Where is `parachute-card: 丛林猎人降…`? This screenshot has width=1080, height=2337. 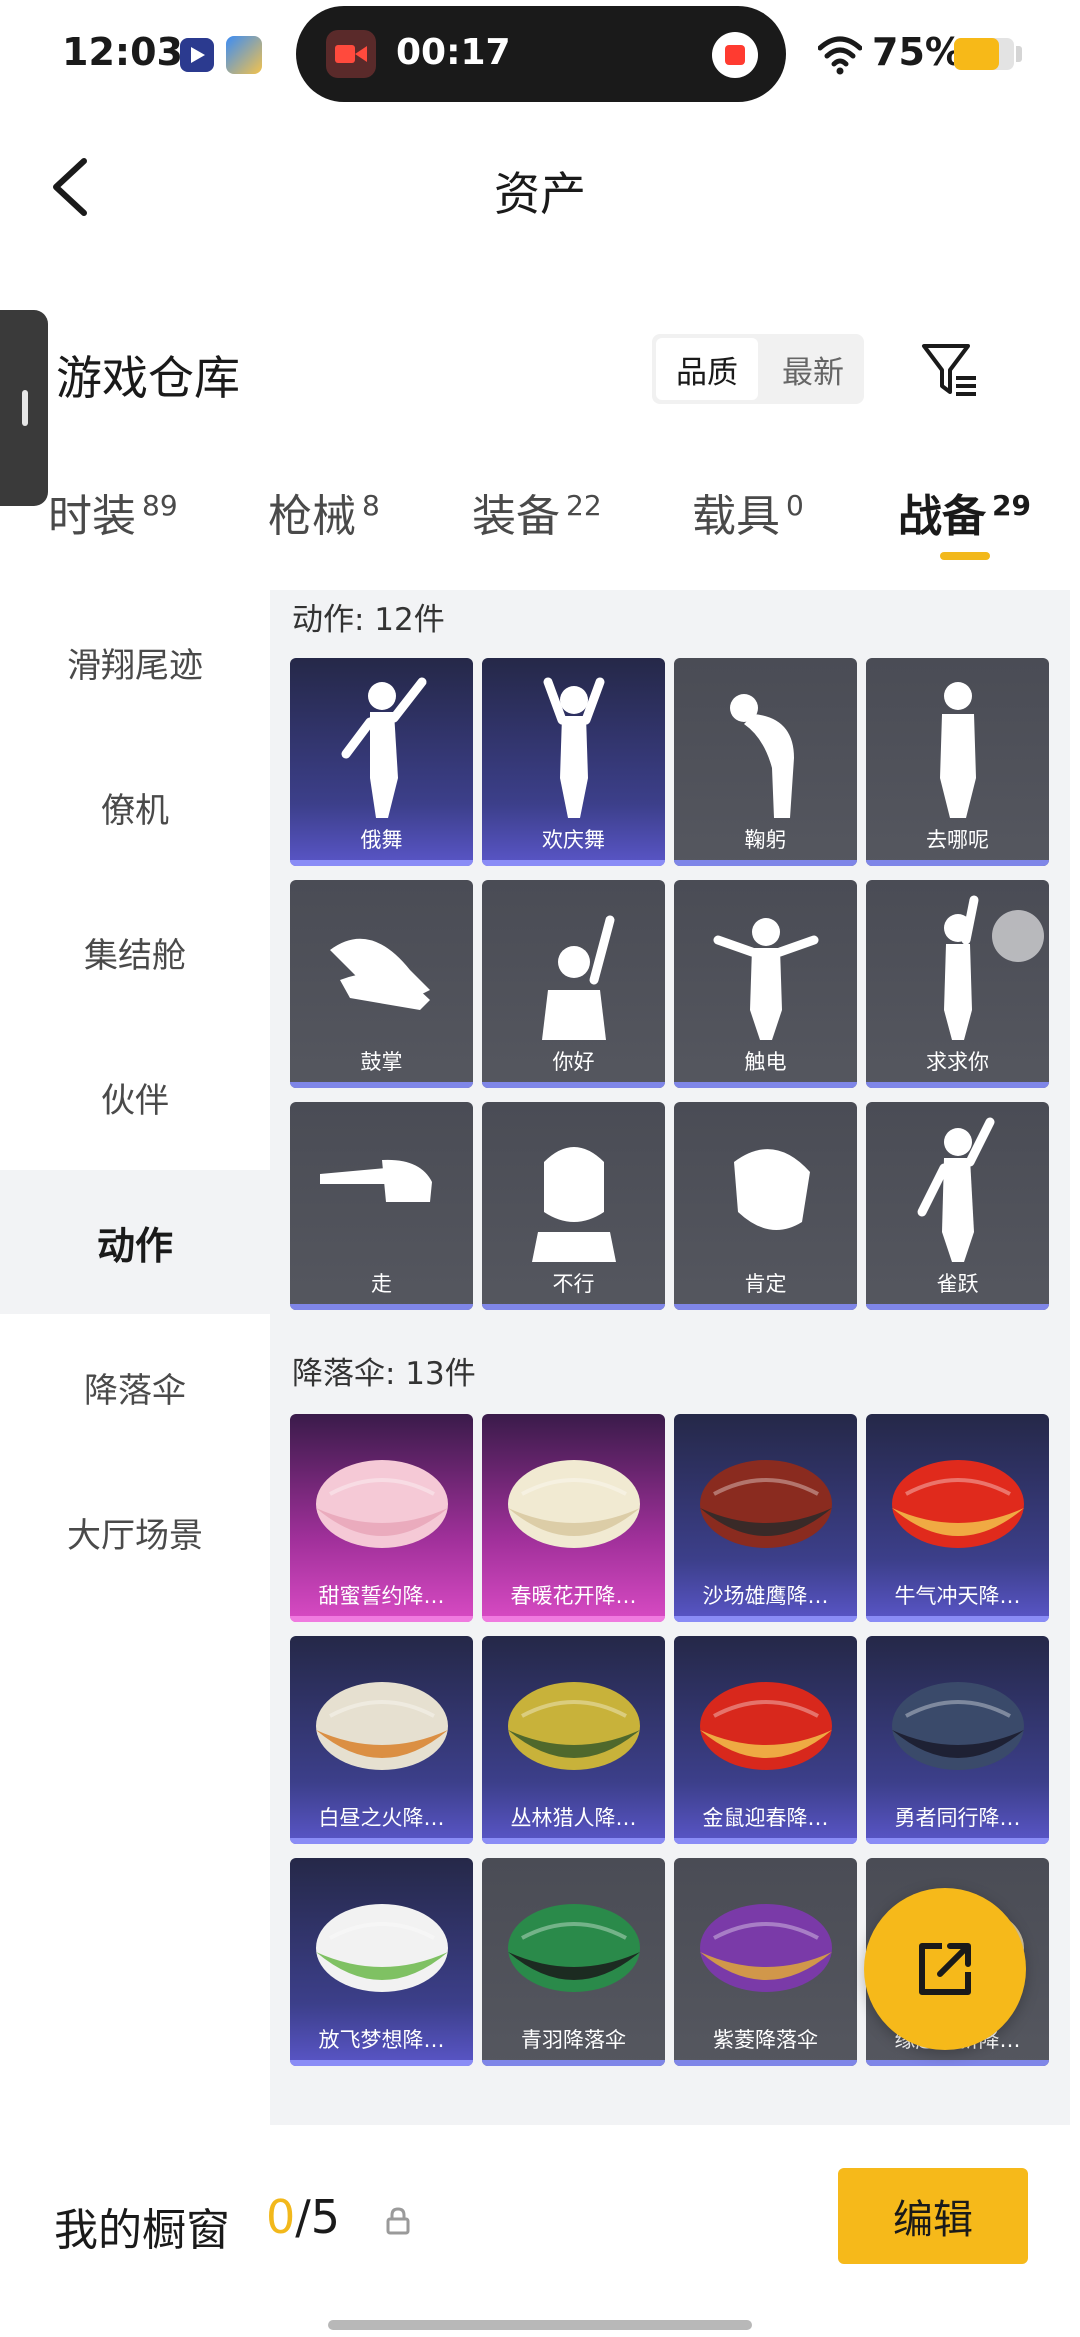 parachute-card: 丛林猎人降… is located at coordinates (573, 1740).